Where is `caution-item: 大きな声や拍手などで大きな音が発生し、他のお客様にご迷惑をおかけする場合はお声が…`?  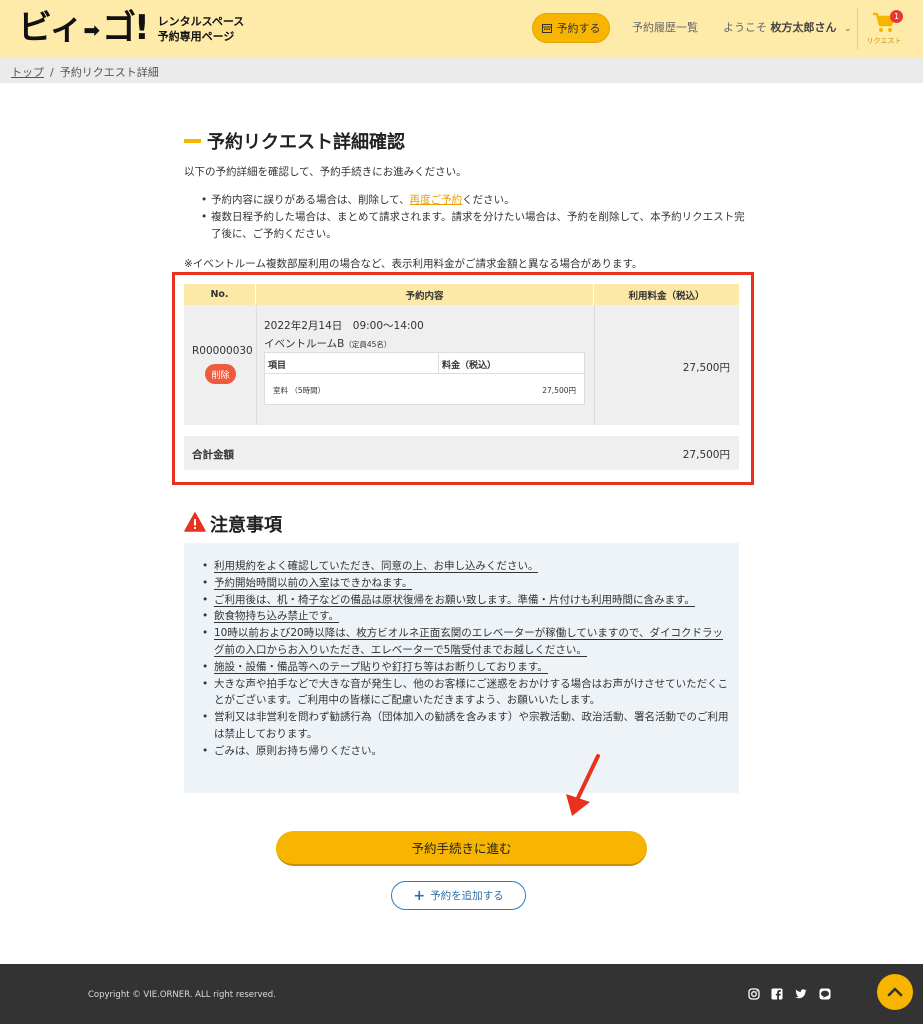 caution-item: 大きな声や拍手などで大きな音が発生し、他のお客様にご迷惑をおかけする場合はお声が… is located at coordinates (467, 693).